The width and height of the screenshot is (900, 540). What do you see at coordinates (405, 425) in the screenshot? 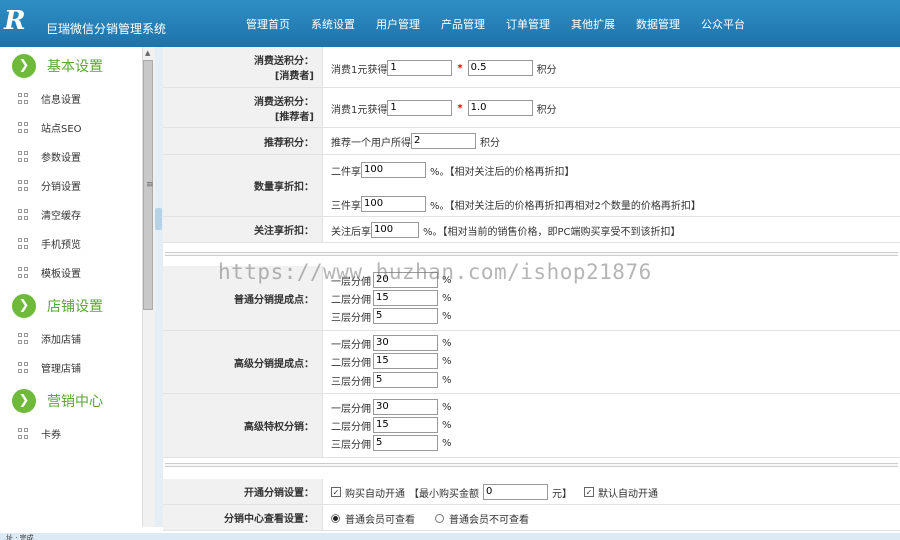
I see `privilege-level2-input: 15` at bounding box center [405, 425].